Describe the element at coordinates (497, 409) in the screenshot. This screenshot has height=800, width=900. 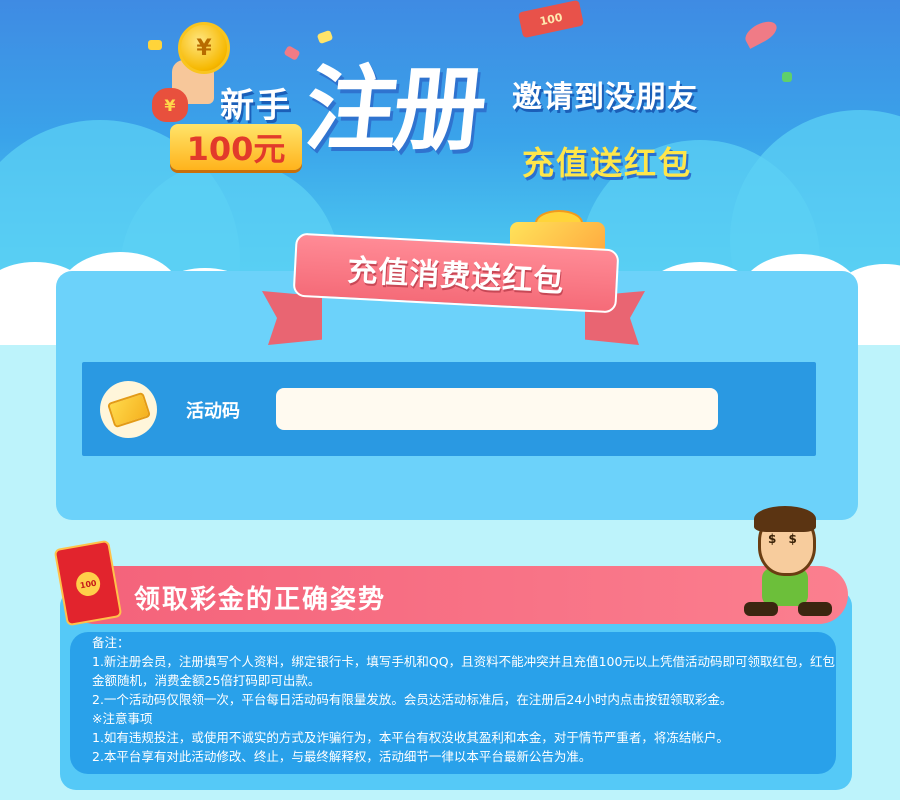
I see `activity-code-input` at that location.